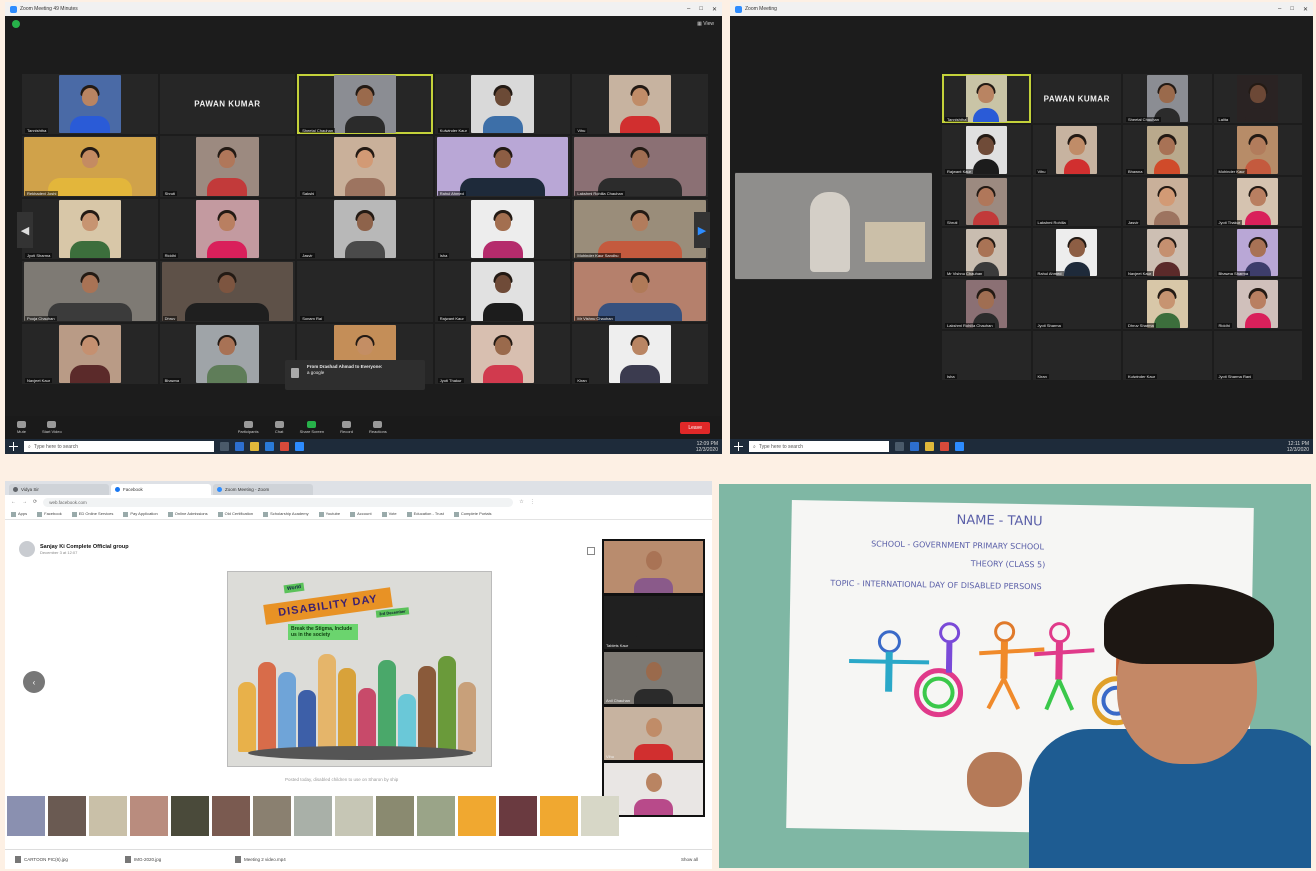 The width and height of the screenshot is (1316, 871). What do you see at coordinates (248, 427) in the screenshot?
I see `toolbar-button-participants: Participants` at bounding box center [248, 427].